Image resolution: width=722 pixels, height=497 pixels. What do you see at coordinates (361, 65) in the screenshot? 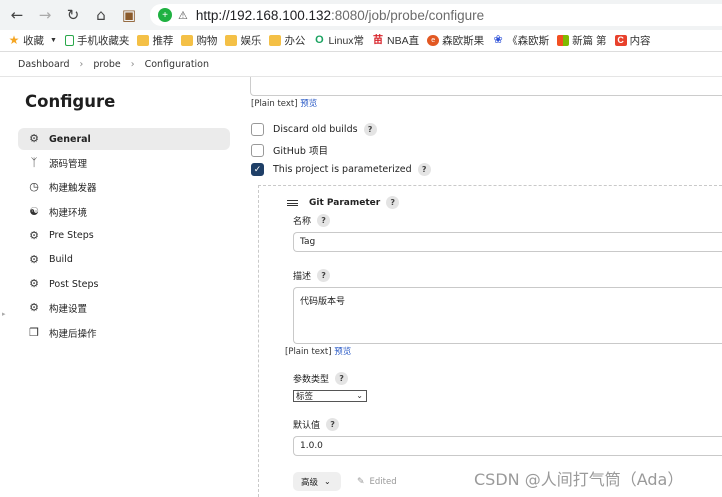
I see `breadcrumb: Dashboard › probe › Configuration` at bounding box center [361, 65].